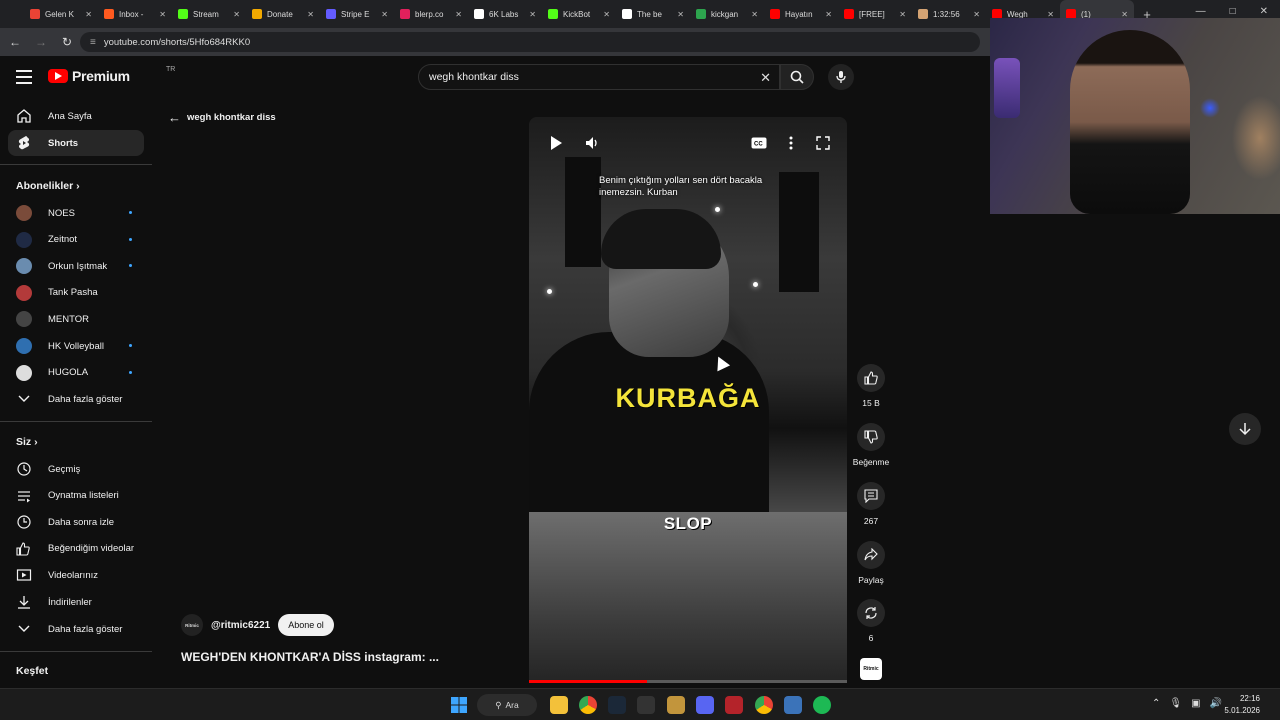 This screenshot has width=1280, height=720. What do you see at coordinates (764, 705) in the screenshot?
I see `chrome-active-icon` at bounding box center [764, 705].